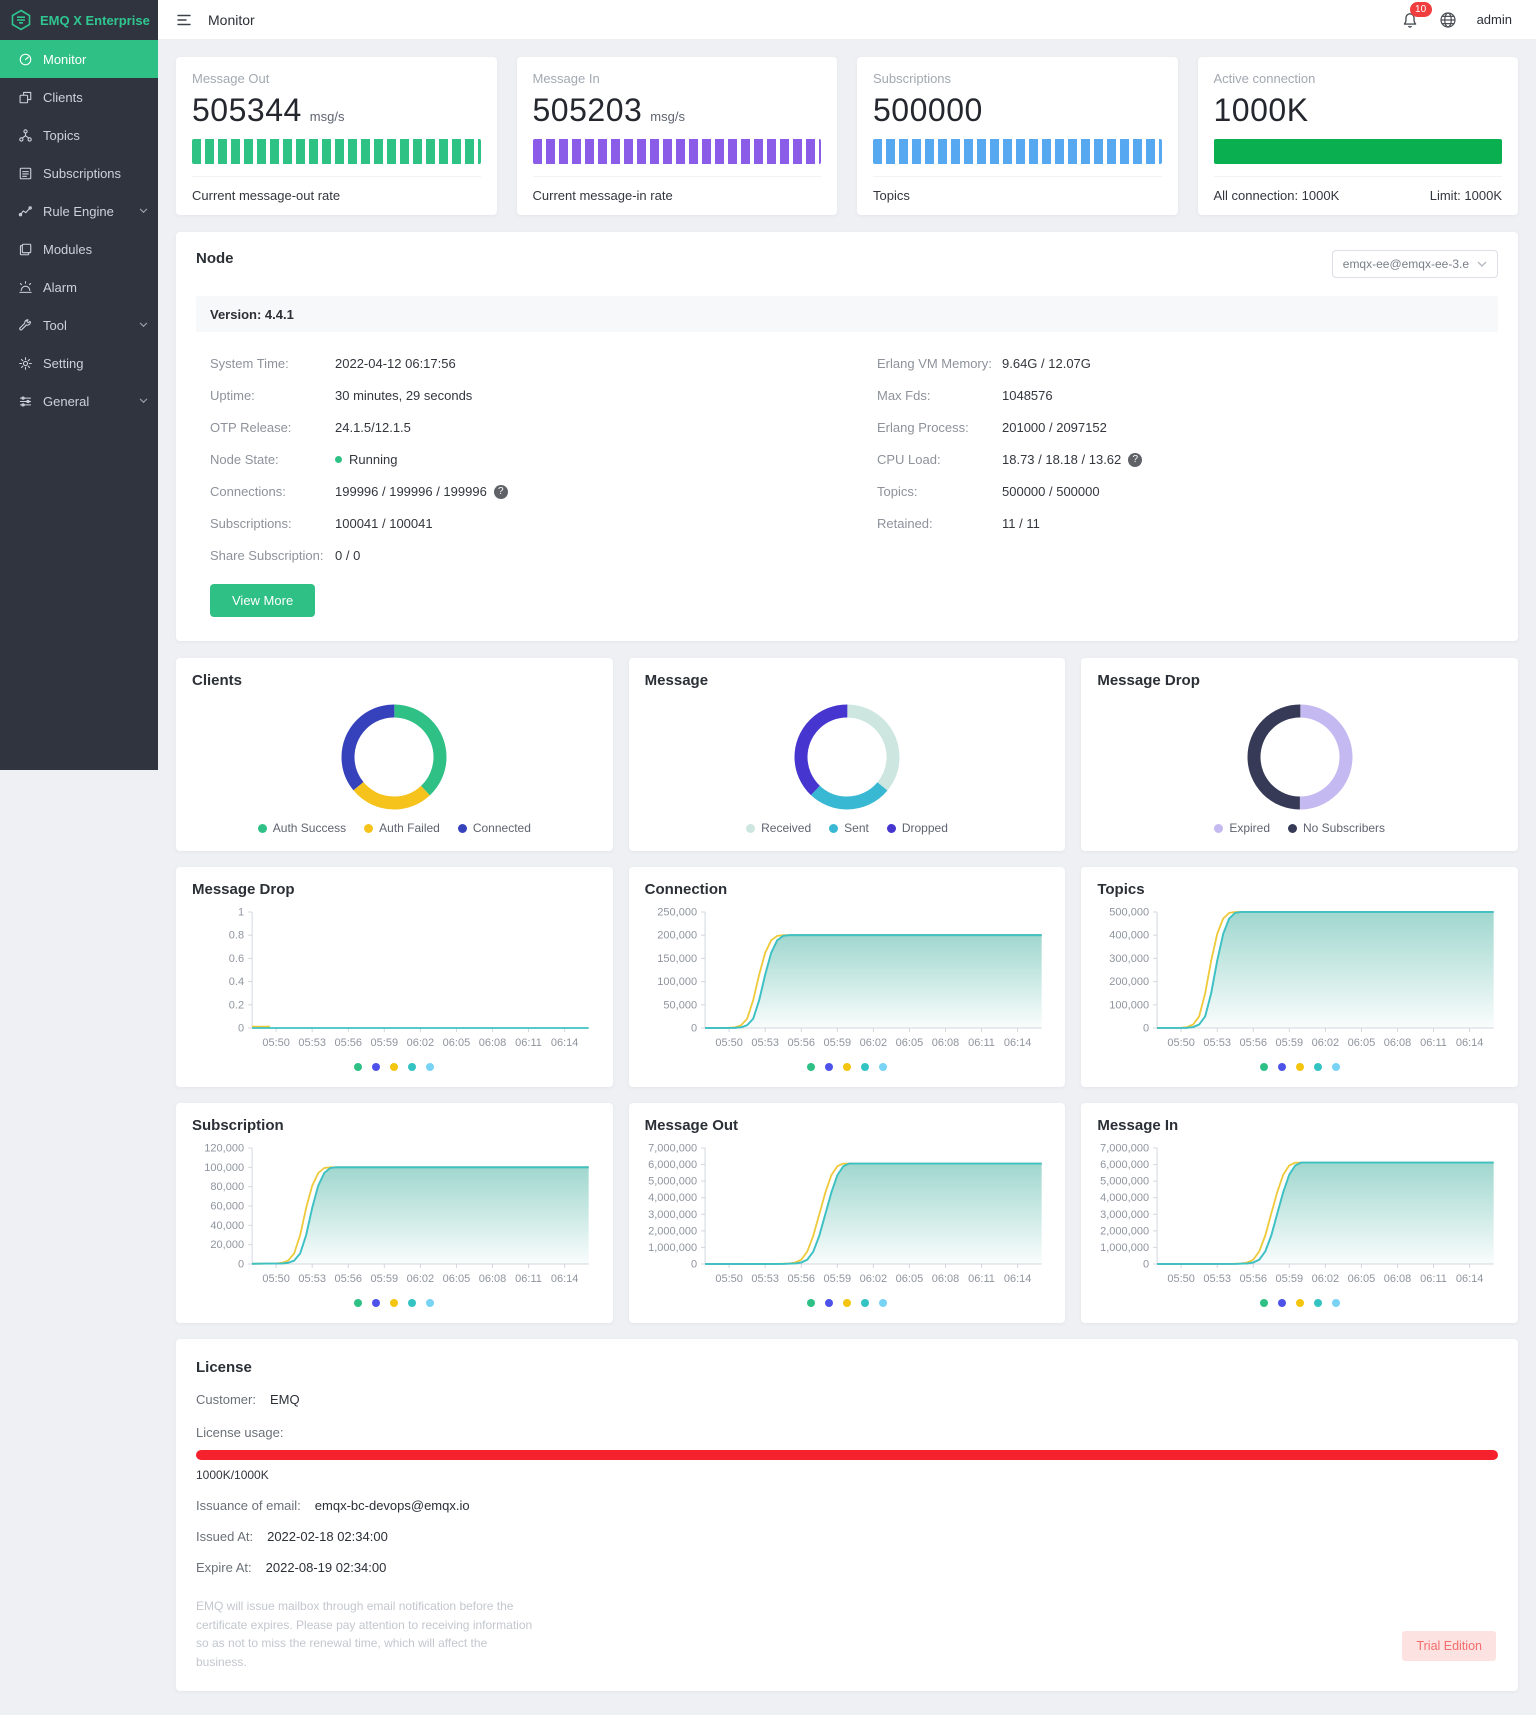 This screenshot has height=1715, width=1536. What do you see at coordinates (184, 20) in the screenshot?
I see `sidebar-toggle-icon` at bounding box center [184, 20].